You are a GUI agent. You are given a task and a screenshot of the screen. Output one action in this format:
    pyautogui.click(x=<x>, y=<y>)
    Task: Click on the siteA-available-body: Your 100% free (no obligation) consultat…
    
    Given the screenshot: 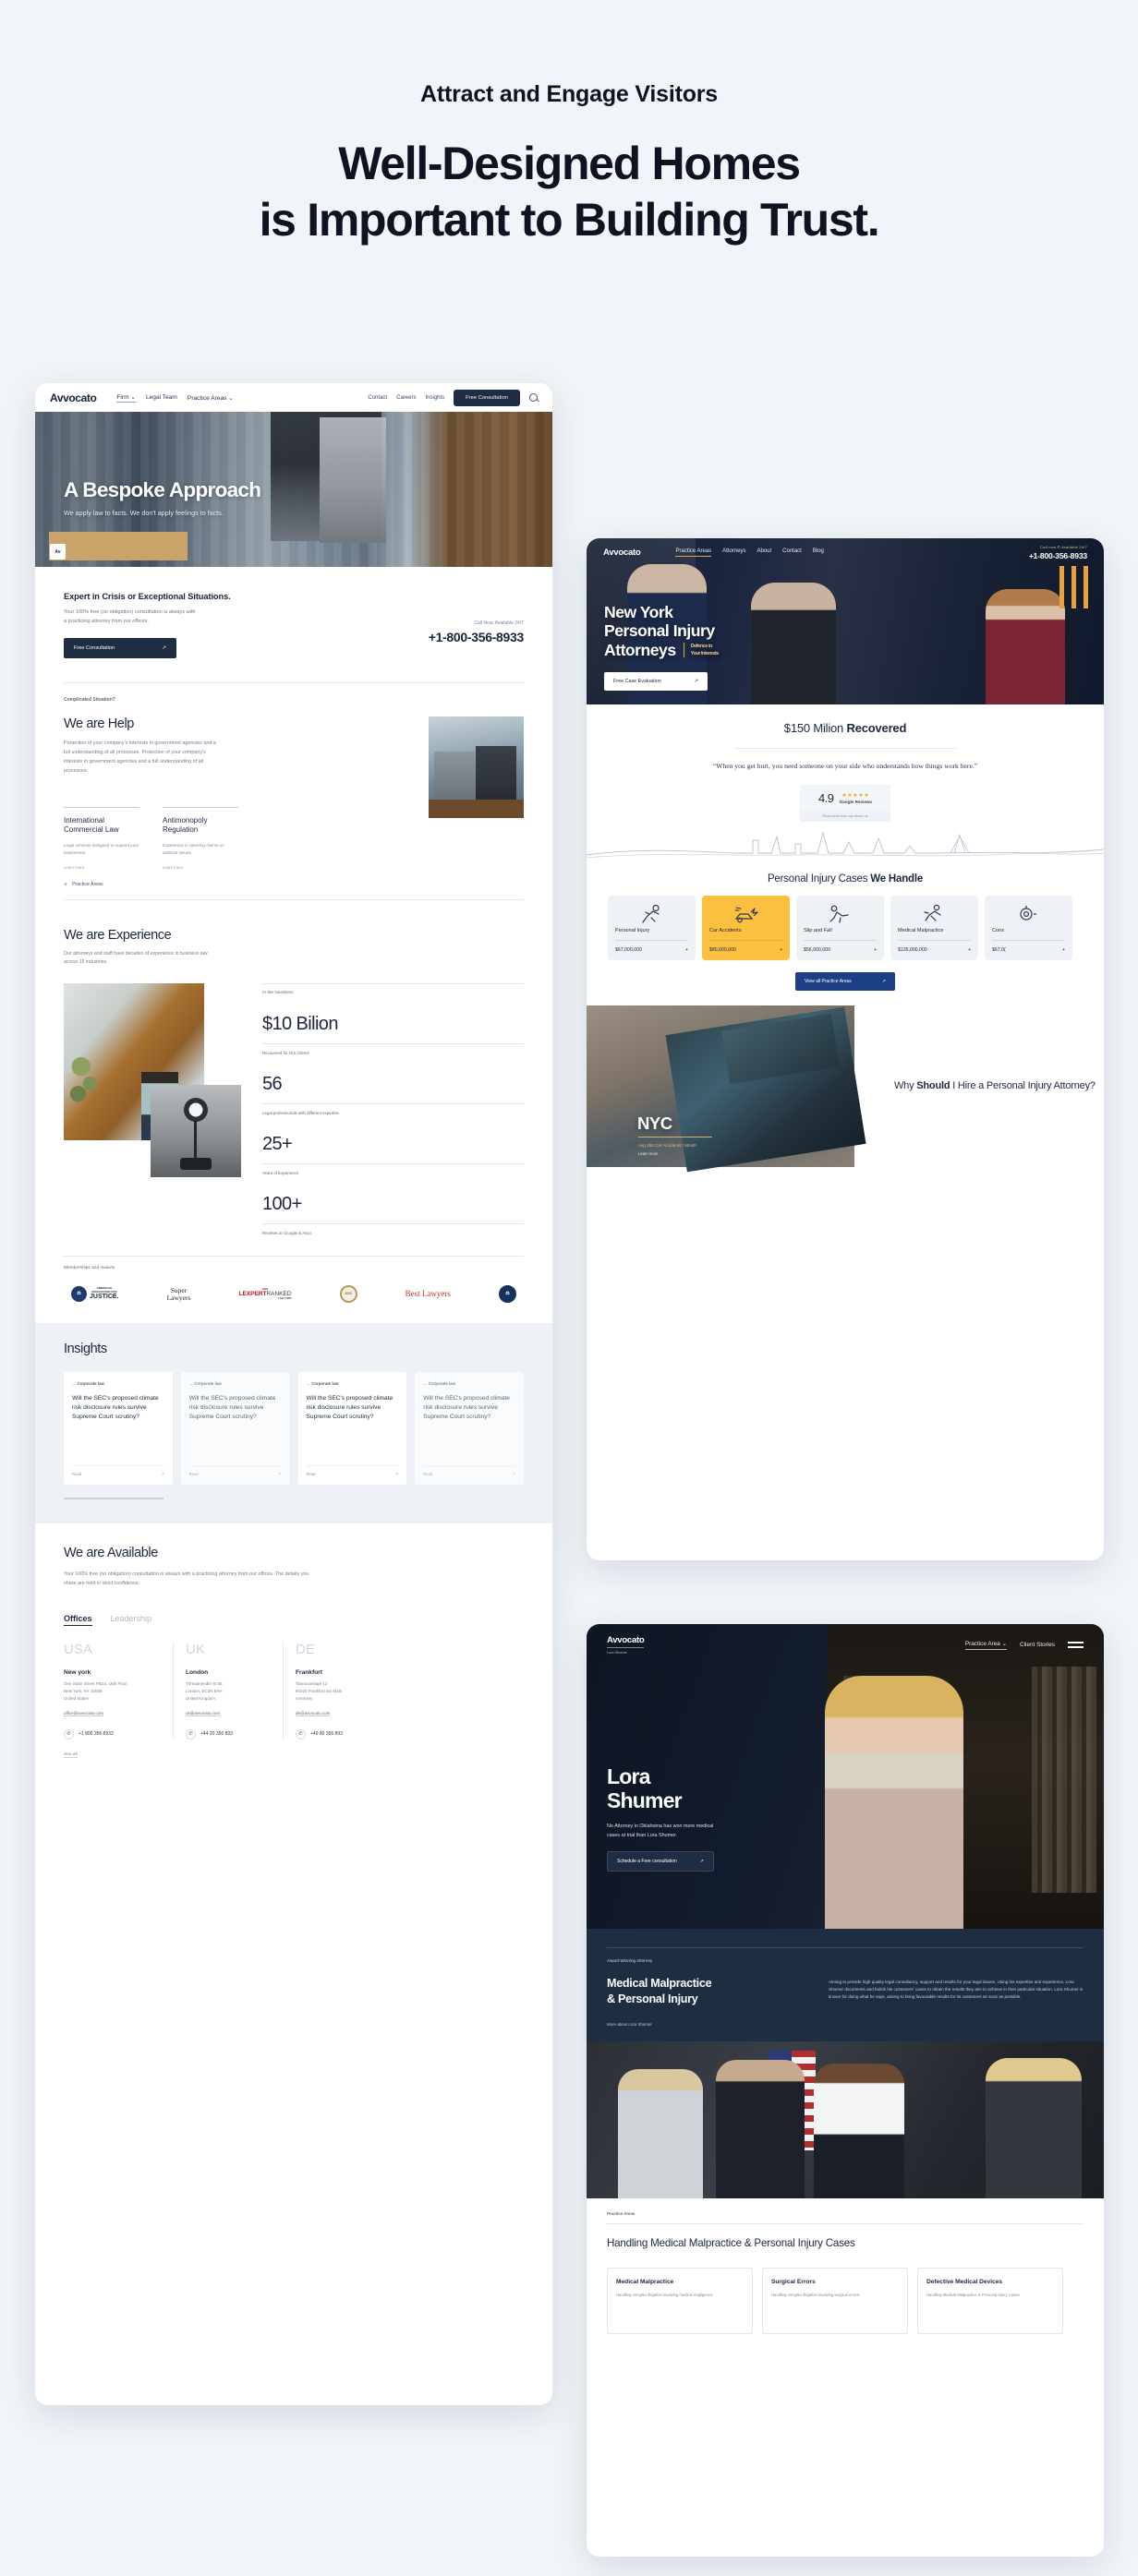 What is the action you would take?
    pyautogui.click(x=186, y=1579)
    